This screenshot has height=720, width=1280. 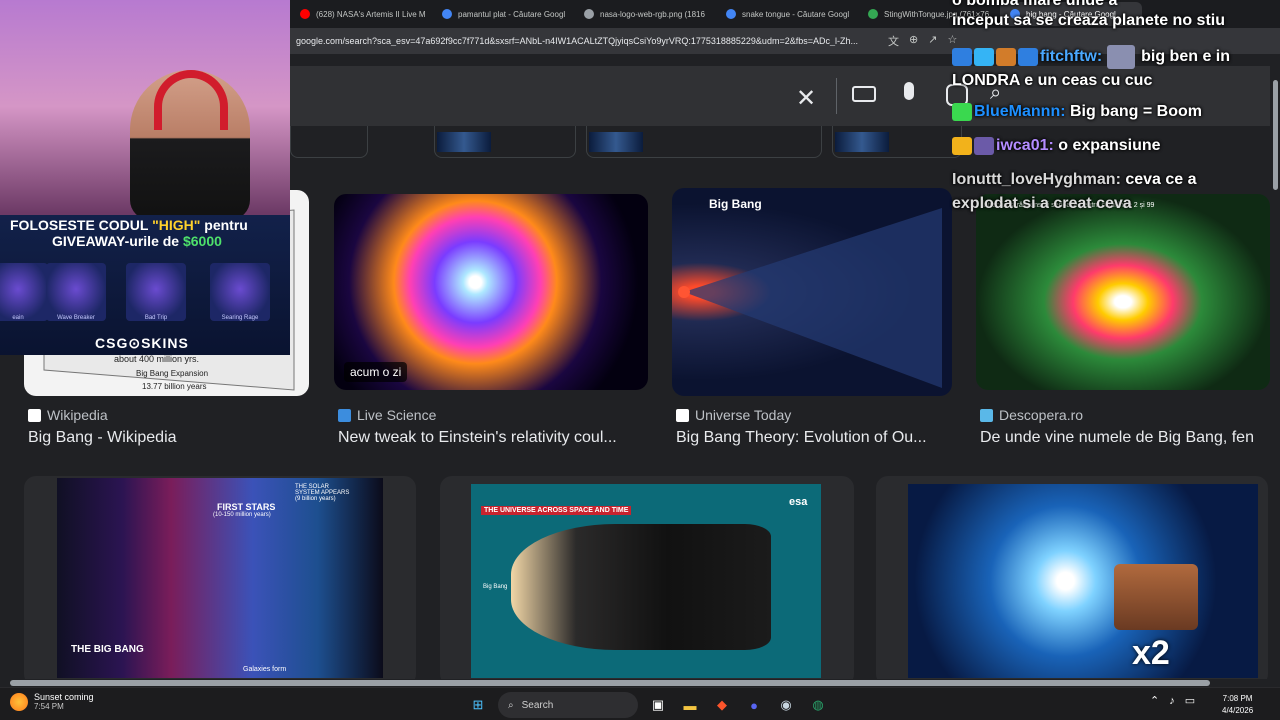 What do you see at coordinates (1237, 705) in the screenshot?
I see `clock: 7:08 PM 4/4/2026` at bounding box center [1237, 705].